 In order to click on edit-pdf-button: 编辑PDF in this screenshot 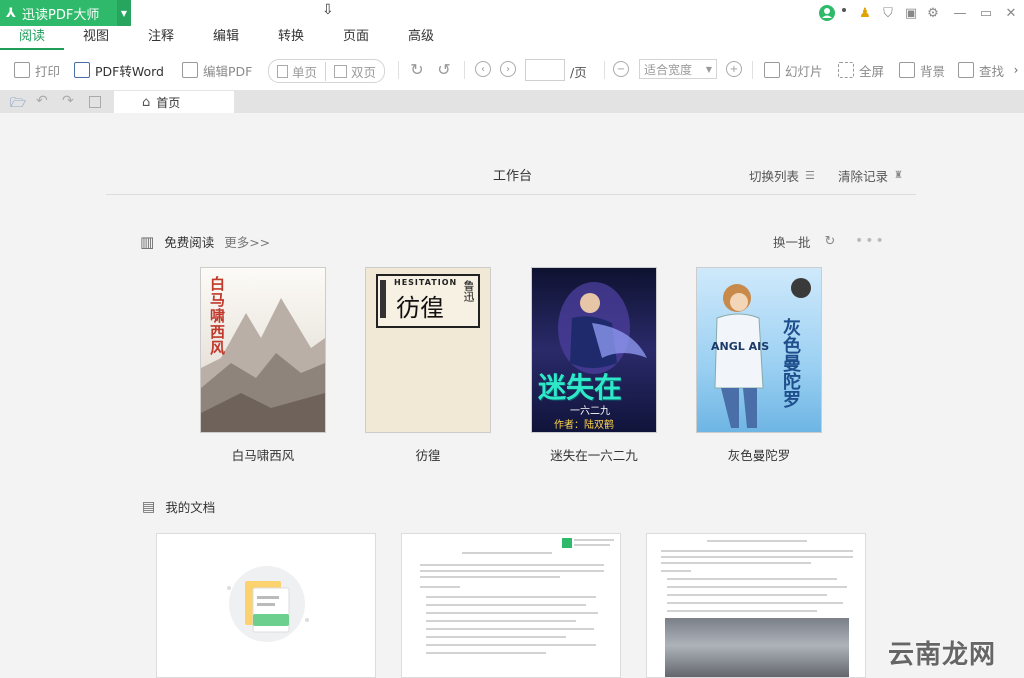, I will do `click(217, 70)`.